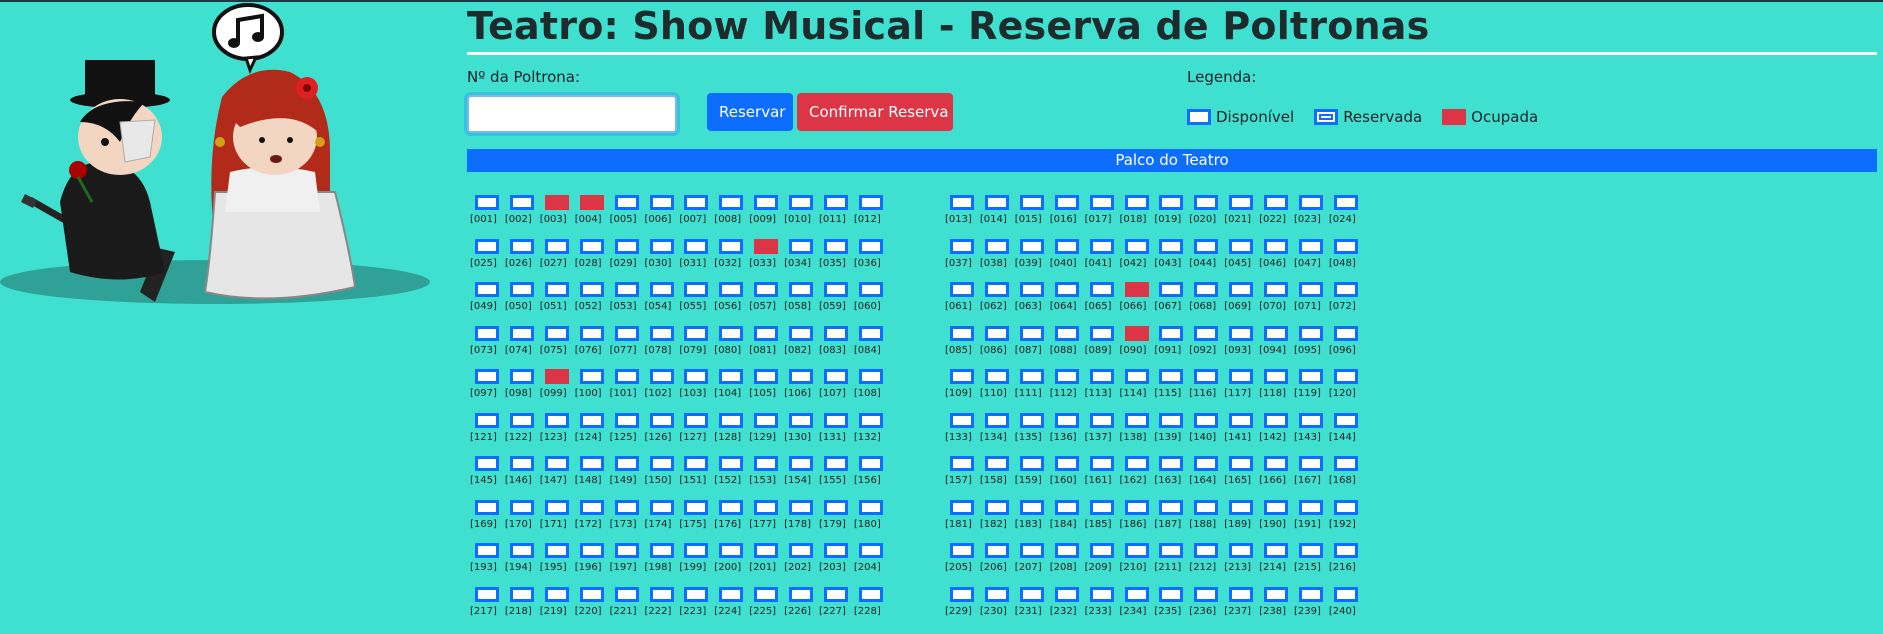  What do you see at coordinates (996, 256) in the screenshot?
I see `seat-038: [038]` at bounding box center [996, 256].